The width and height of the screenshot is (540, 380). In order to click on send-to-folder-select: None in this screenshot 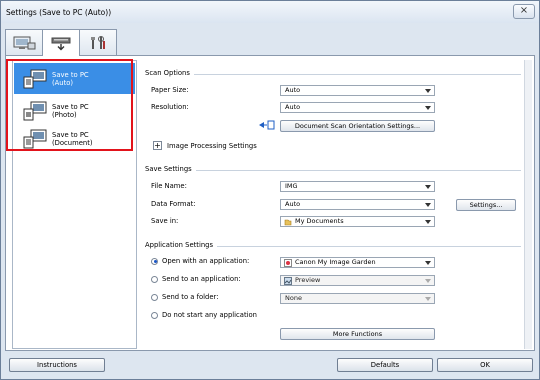, I will do `click(357, 298)`.